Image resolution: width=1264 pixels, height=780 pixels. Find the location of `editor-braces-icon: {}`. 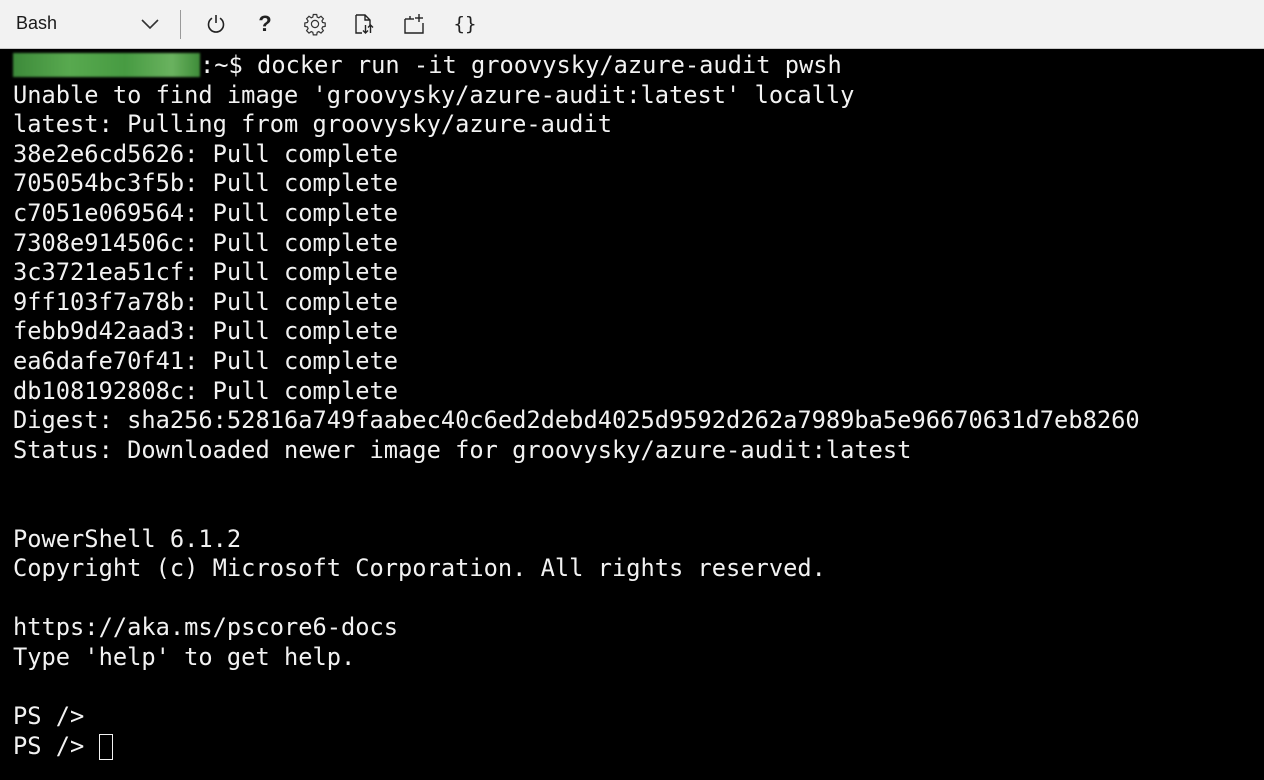

editor-braces-icon: {} is located at coordinates (465, 24).